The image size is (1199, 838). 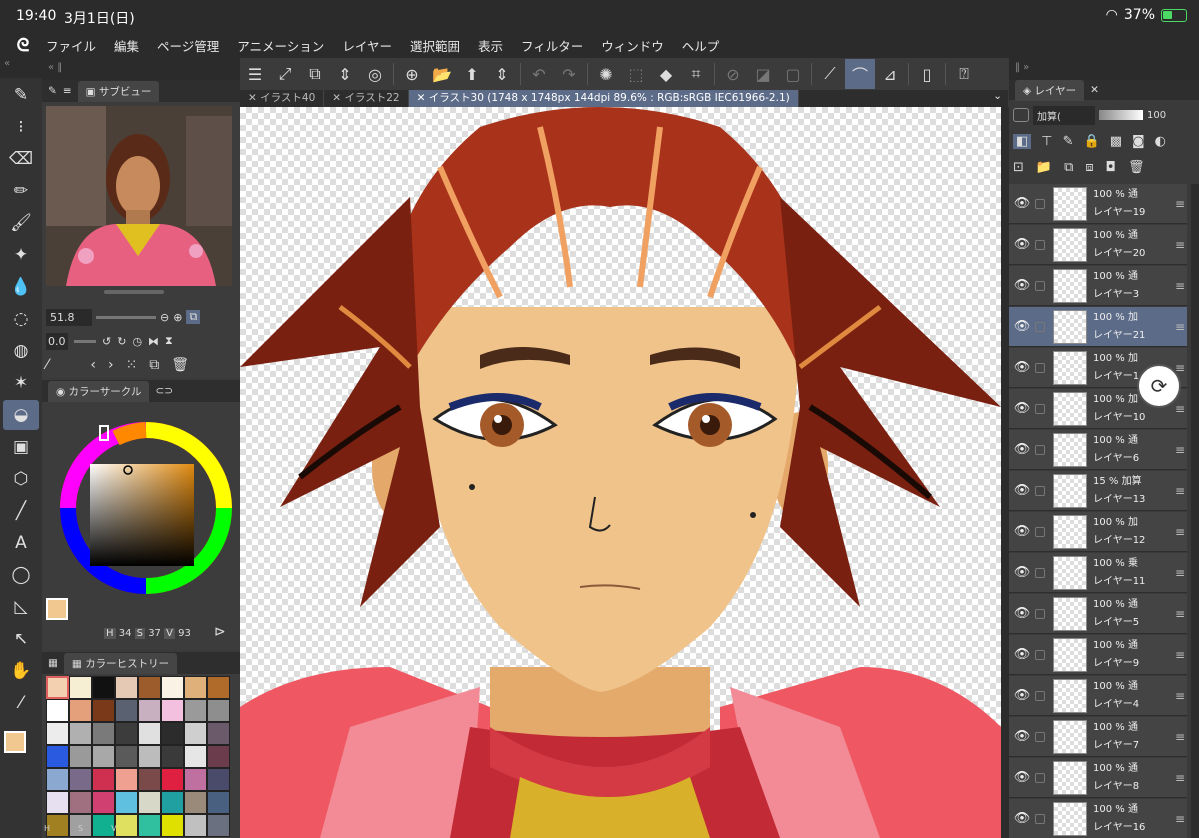 I want to click on layer-row: 👁 100 % 通レイヤー5 ≡, so click(x=1098, y=614).